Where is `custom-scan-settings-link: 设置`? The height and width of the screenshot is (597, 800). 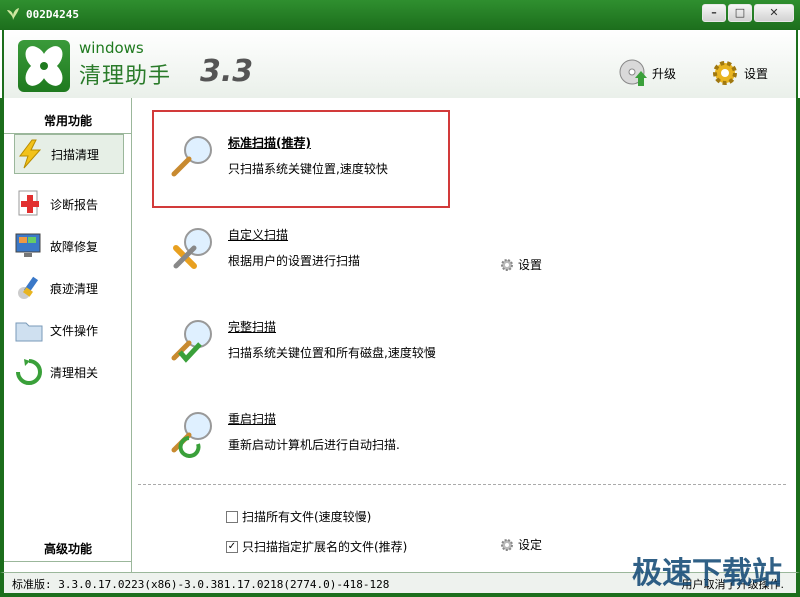
custom-scan-settings-link: 设置 is located at coordinates (521, 264).